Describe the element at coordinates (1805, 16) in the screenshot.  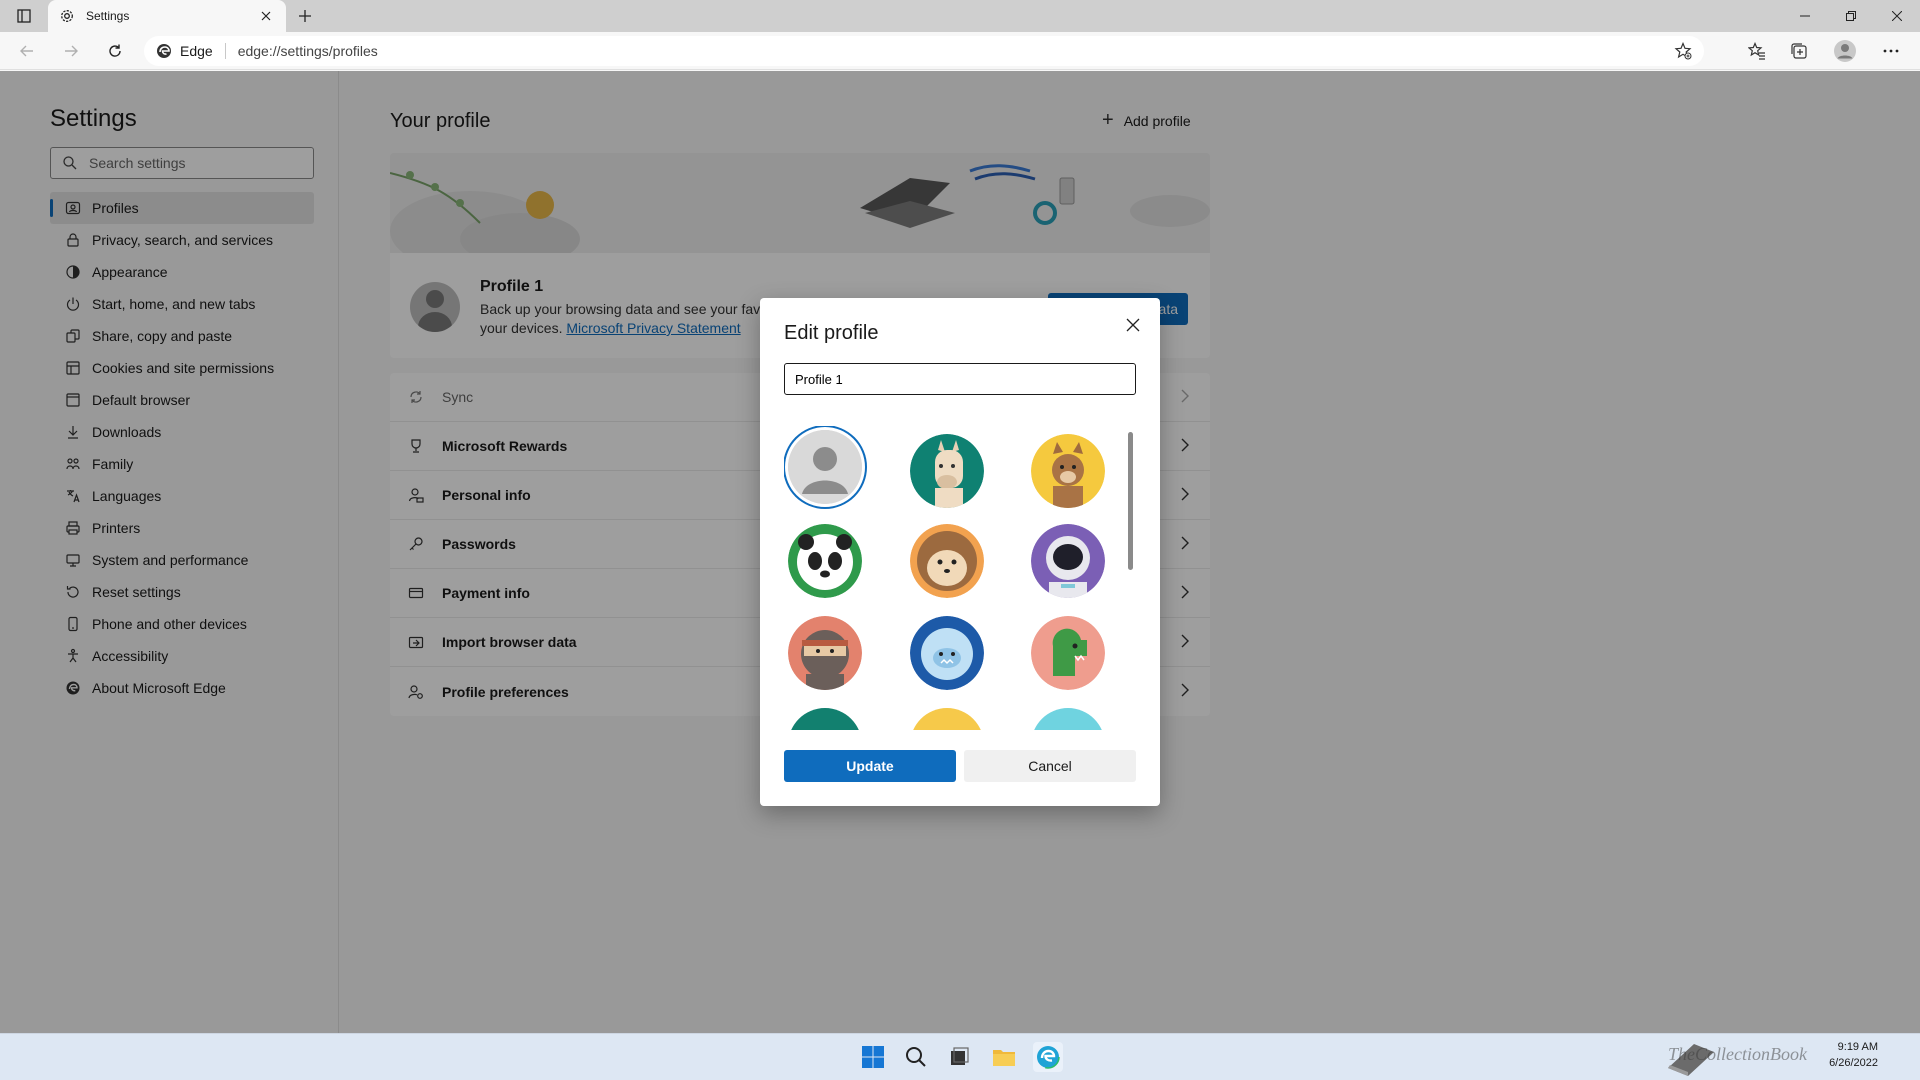
I see `minimize-button` at that location.